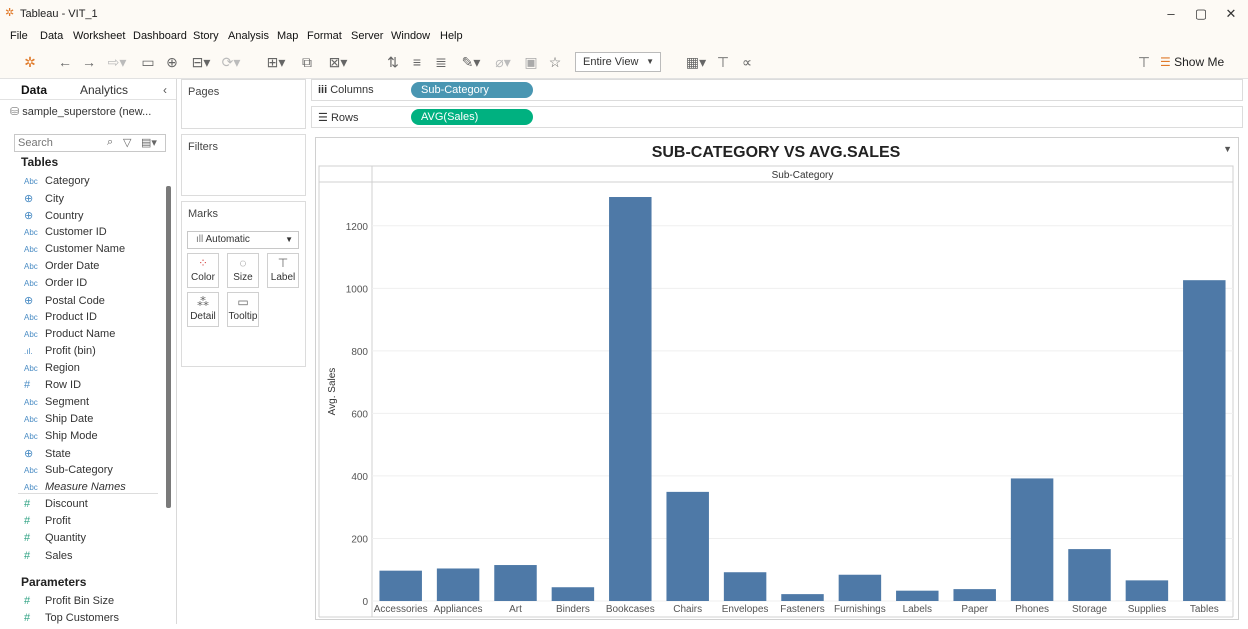 The width and height of the screenshot is (1248, 629). I want to click on sort-descending-icon: ≣, so click(441, 62).